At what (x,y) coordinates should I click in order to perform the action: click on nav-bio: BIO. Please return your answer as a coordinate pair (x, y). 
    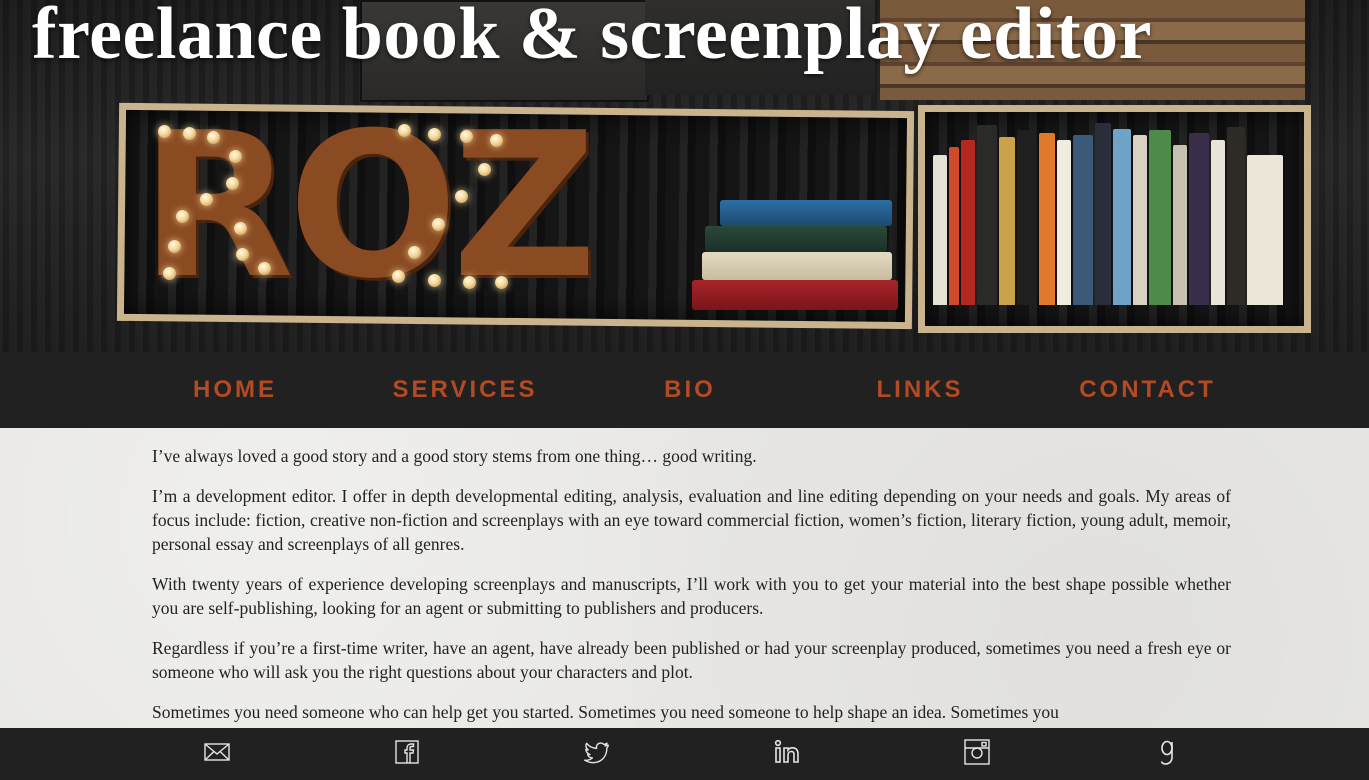
    Looking at the image, I should click on (690, 390).